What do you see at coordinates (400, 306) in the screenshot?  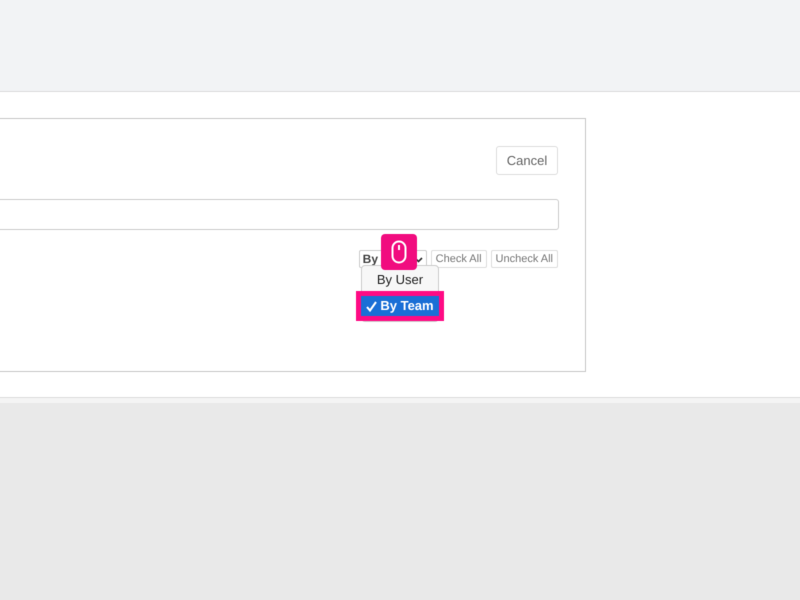 I see `dropdown-option: By Team` at bounding box center [400, 306].